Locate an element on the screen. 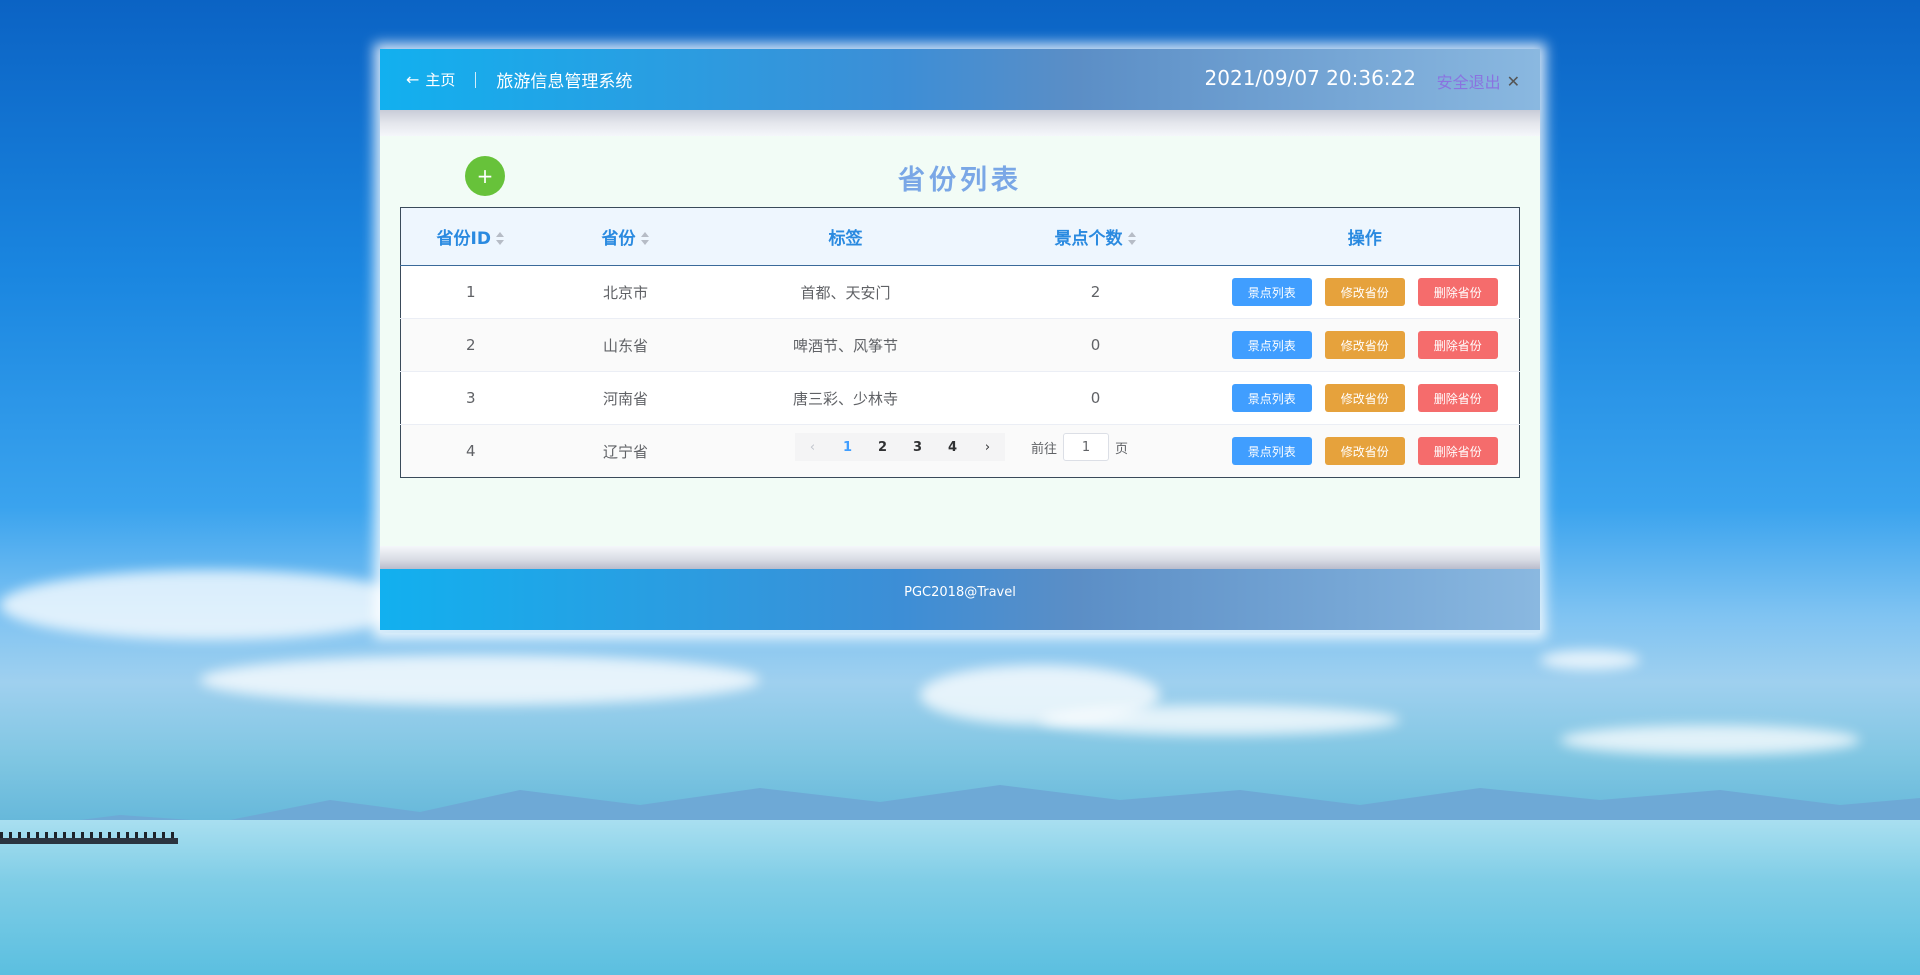  pagination-pages: ‹ 1 2 3 4 › is located at coordinates (900, 447).